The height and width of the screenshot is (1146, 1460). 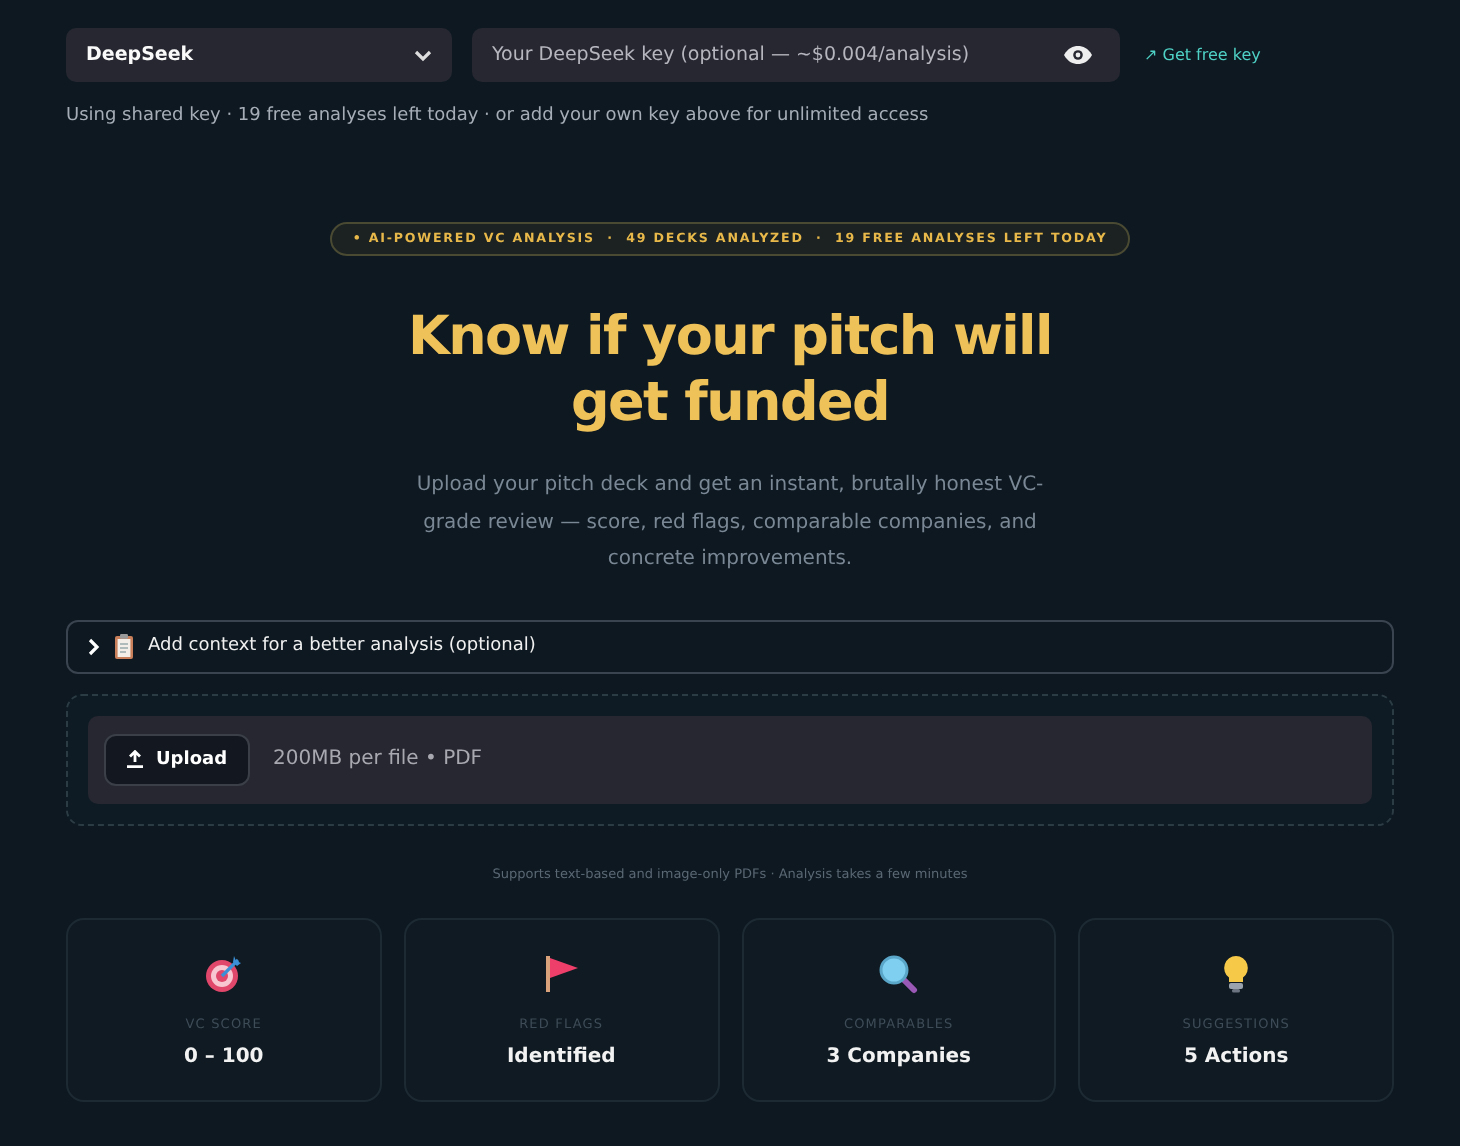 What do you see at coordinates (1236, 1056) in the screenshot?
I see `feature-value: 5 Actions` at bounding box center [1236, 1056].